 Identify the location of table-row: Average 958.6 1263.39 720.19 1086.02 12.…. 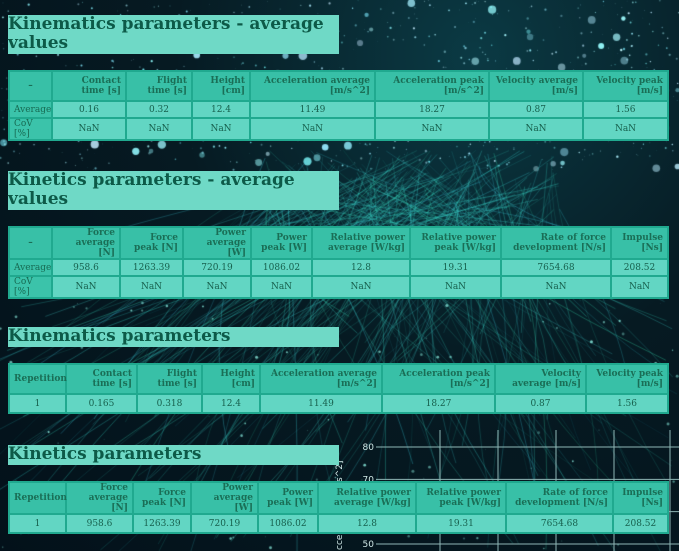
(338, 267).